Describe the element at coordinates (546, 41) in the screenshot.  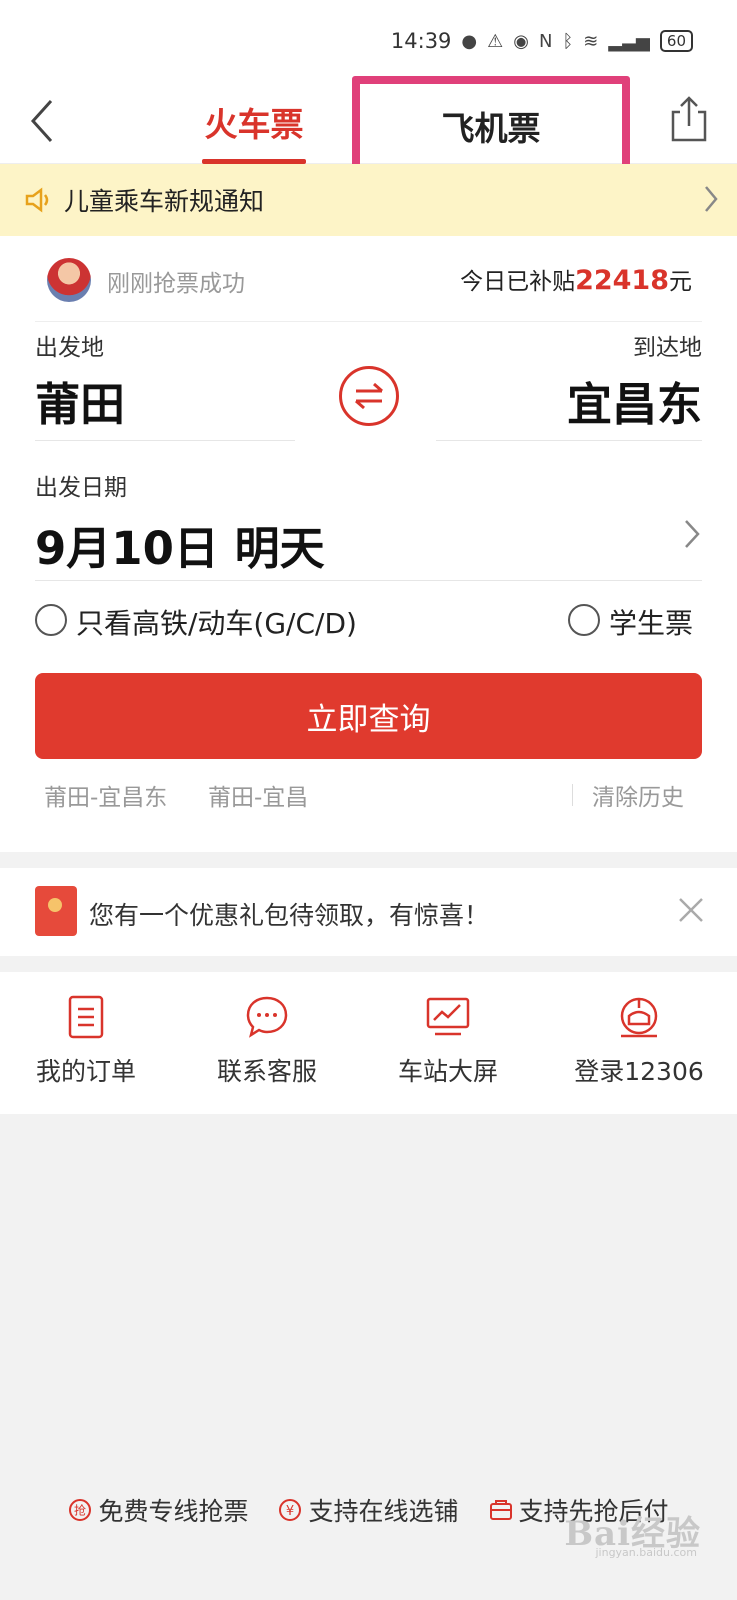
I see `nfc-icon: N` at that location.